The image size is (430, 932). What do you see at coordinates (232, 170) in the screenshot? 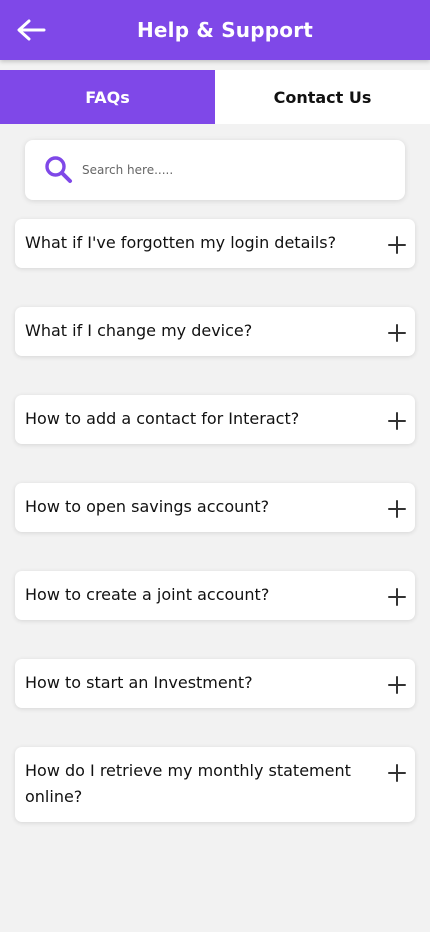
I see `search-input` at bounding box center [232, 170].